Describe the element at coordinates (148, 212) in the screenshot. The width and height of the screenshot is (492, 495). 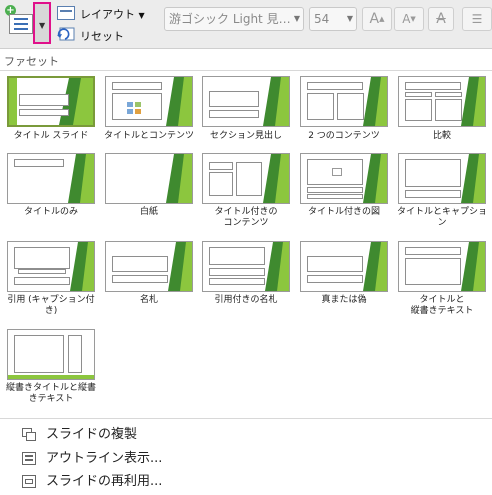
I see `layout-label: 白紙` at that location.